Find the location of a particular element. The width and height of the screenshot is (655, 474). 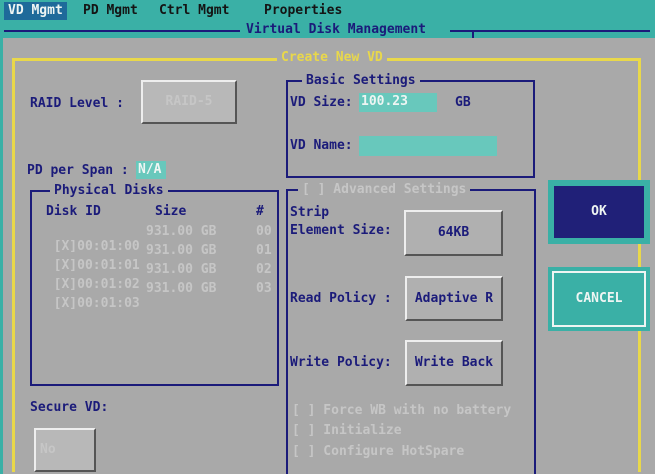

strip-size-select: 64KB is located at coordinates (453, 233).